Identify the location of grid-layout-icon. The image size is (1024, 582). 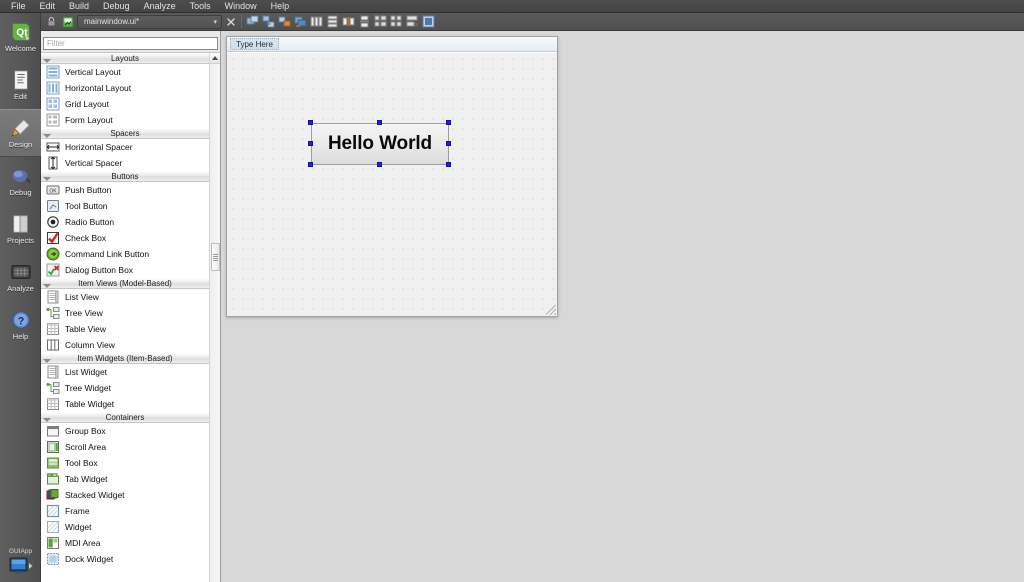
(53, 104).